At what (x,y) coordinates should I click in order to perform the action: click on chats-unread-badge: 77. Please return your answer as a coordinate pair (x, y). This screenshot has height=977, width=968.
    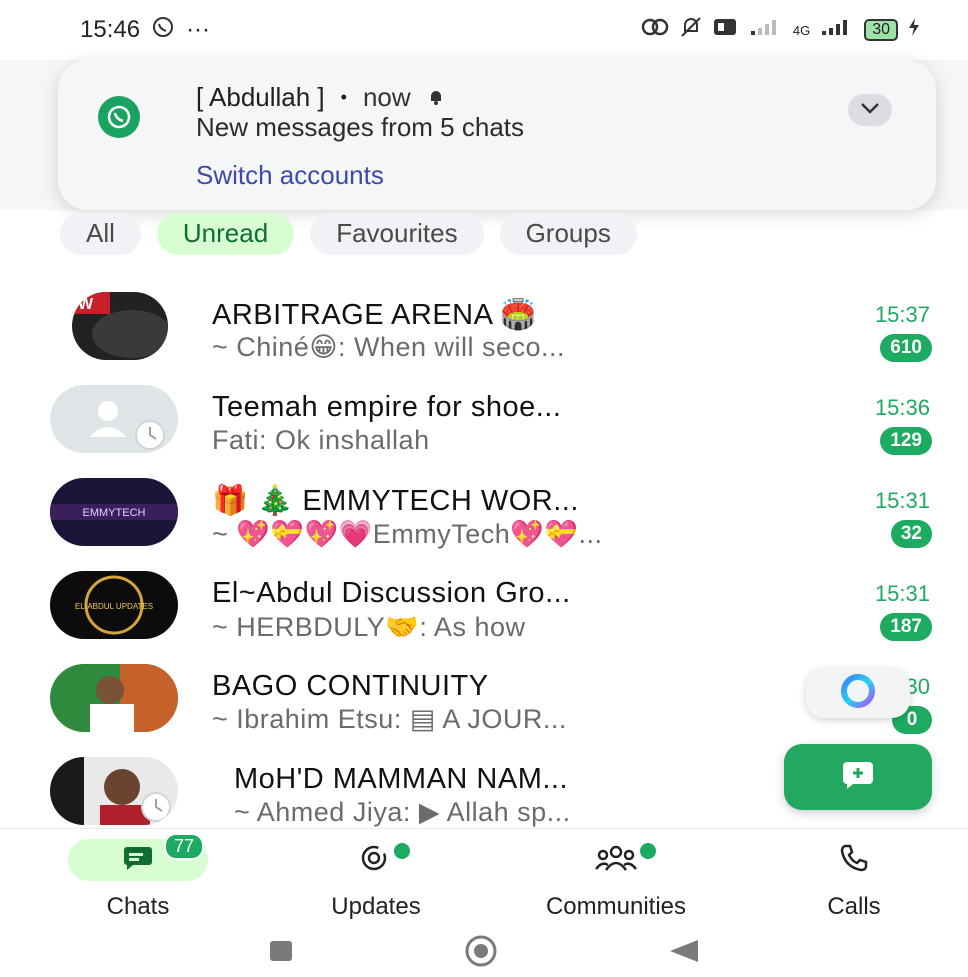
    Looking at the image, I should click on (184, 846).